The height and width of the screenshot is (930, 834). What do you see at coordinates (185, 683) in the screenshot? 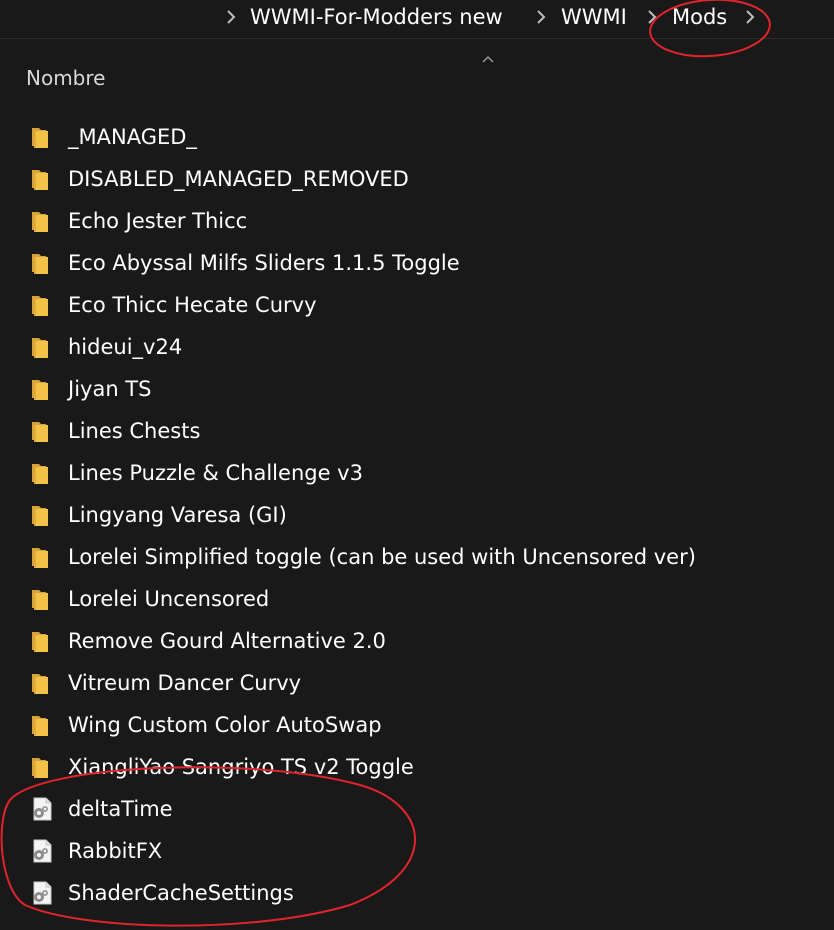
I see `file-name: Vitreum Dancer Curvy` at bounding box center [185, 683].